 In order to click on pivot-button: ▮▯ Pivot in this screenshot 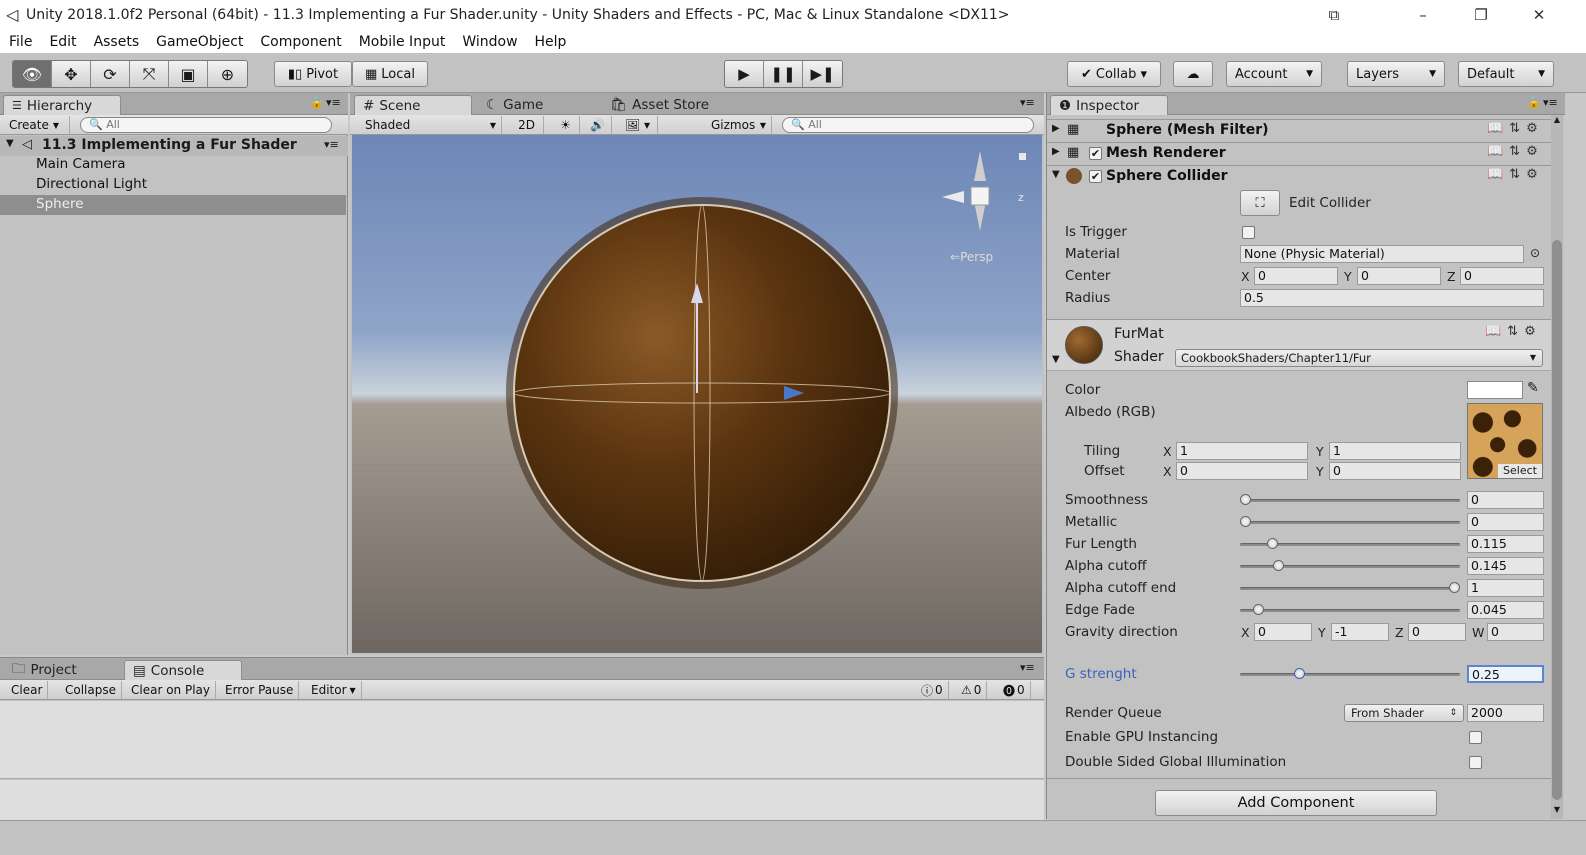, I will do `click(313, 74)`.